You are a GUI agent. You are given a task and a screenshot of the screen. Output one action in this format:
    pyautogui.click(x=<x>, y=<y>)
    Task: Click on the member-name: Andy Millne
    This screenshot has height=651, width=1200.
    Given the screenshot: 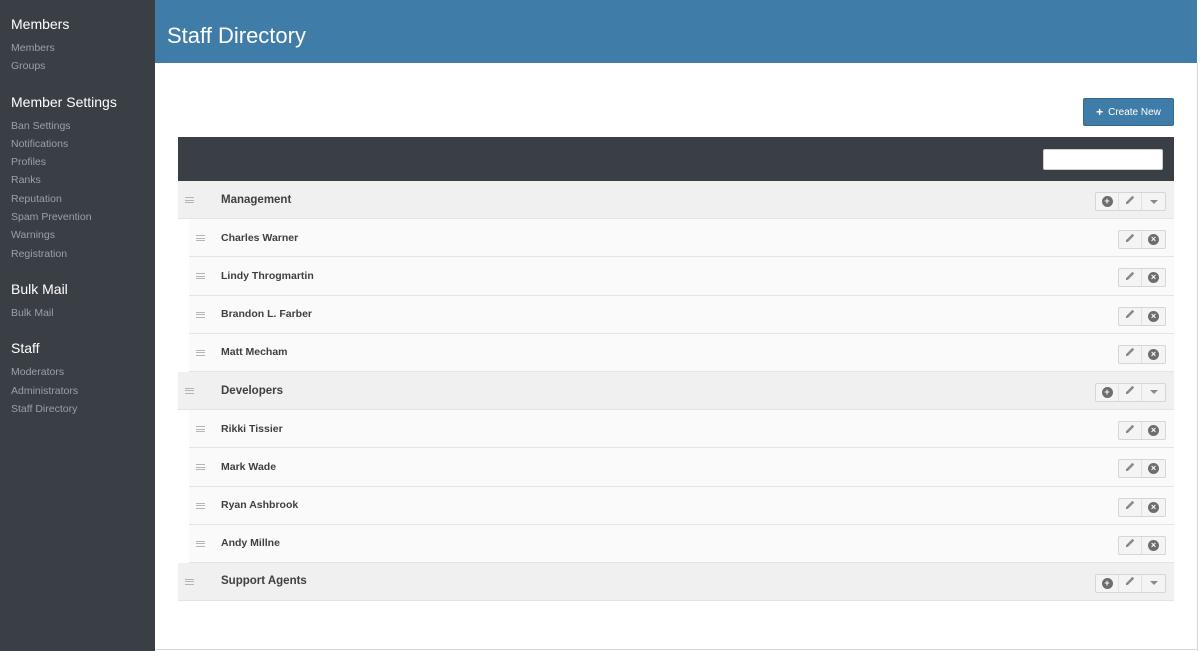 What is the action you would take?
    pyautogui.click(x=250, y=543)
    